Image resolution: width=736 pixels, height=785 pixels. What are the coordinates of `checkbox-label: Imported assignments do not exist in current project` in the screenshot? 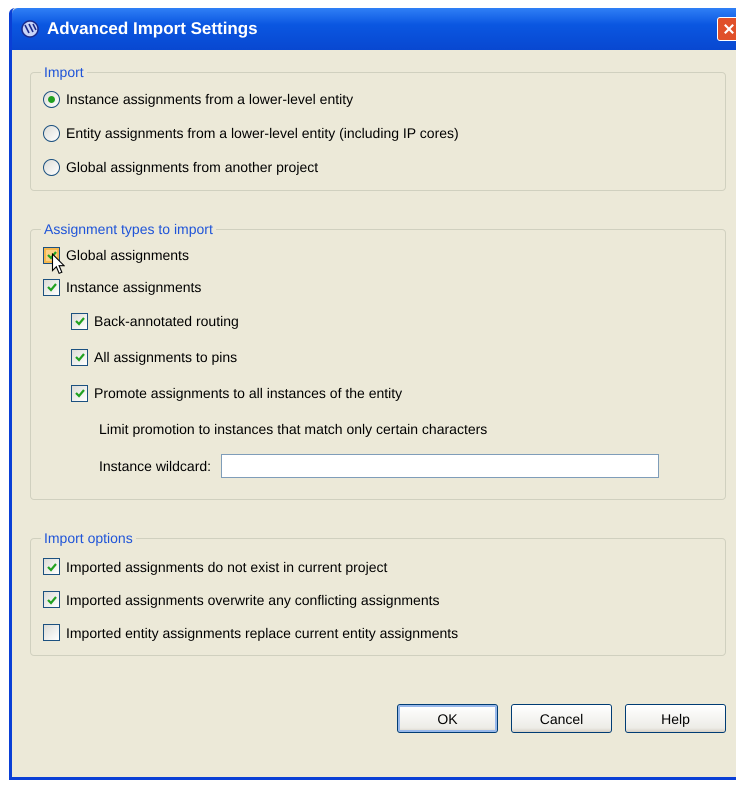 It's located at (227, 566).